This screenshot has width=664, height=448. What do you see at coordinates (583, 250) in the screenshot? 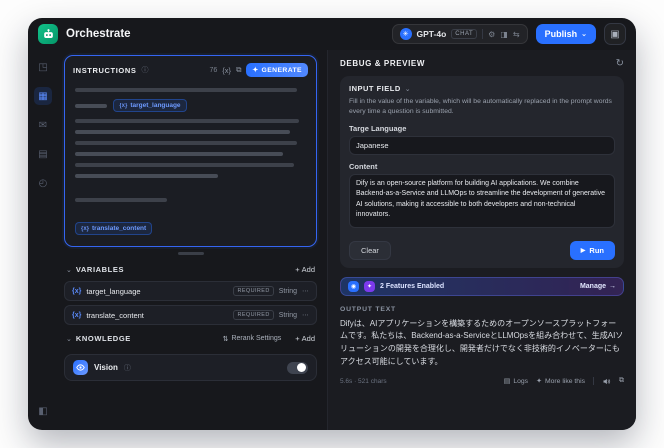
I see `play-icon: ▶` at bounding box center [583, 250].